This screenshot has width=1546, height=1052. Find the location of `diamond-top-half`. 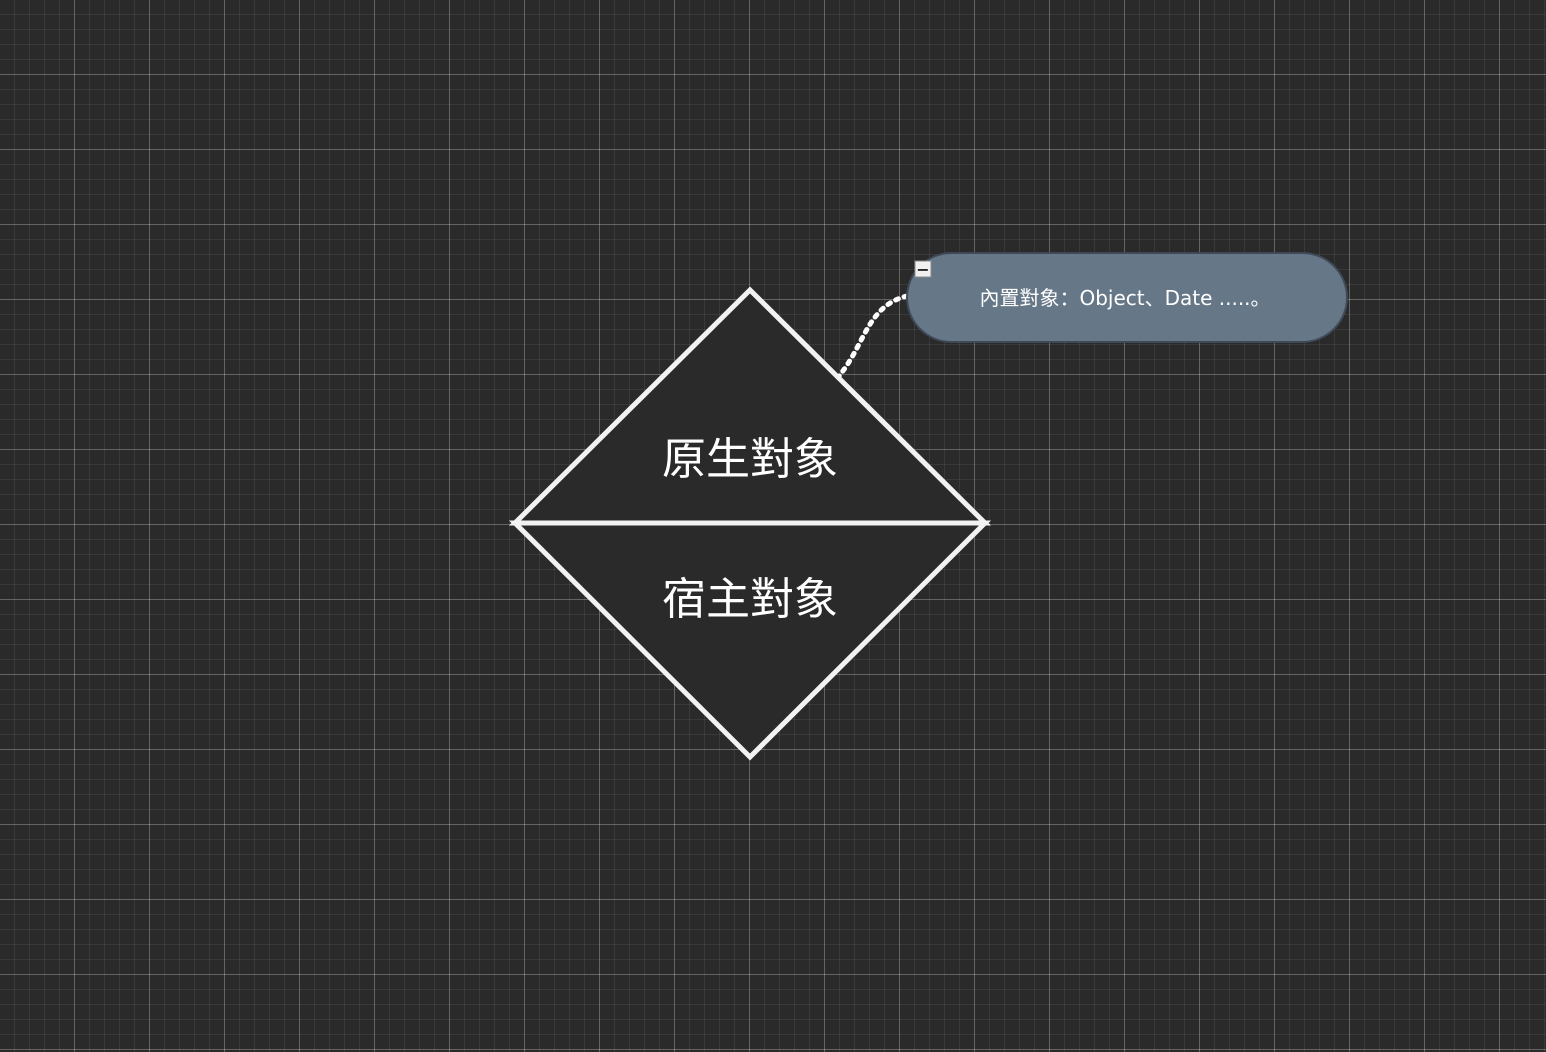

diamond-top-half is located at coordinates (750, 406).